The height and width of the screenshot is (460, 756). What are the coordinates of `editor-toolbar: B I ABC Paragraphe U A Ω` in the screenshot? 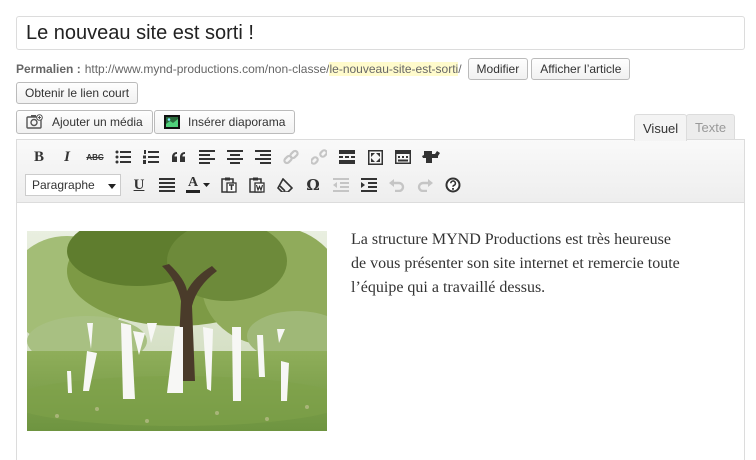 It's located at (380, 171).